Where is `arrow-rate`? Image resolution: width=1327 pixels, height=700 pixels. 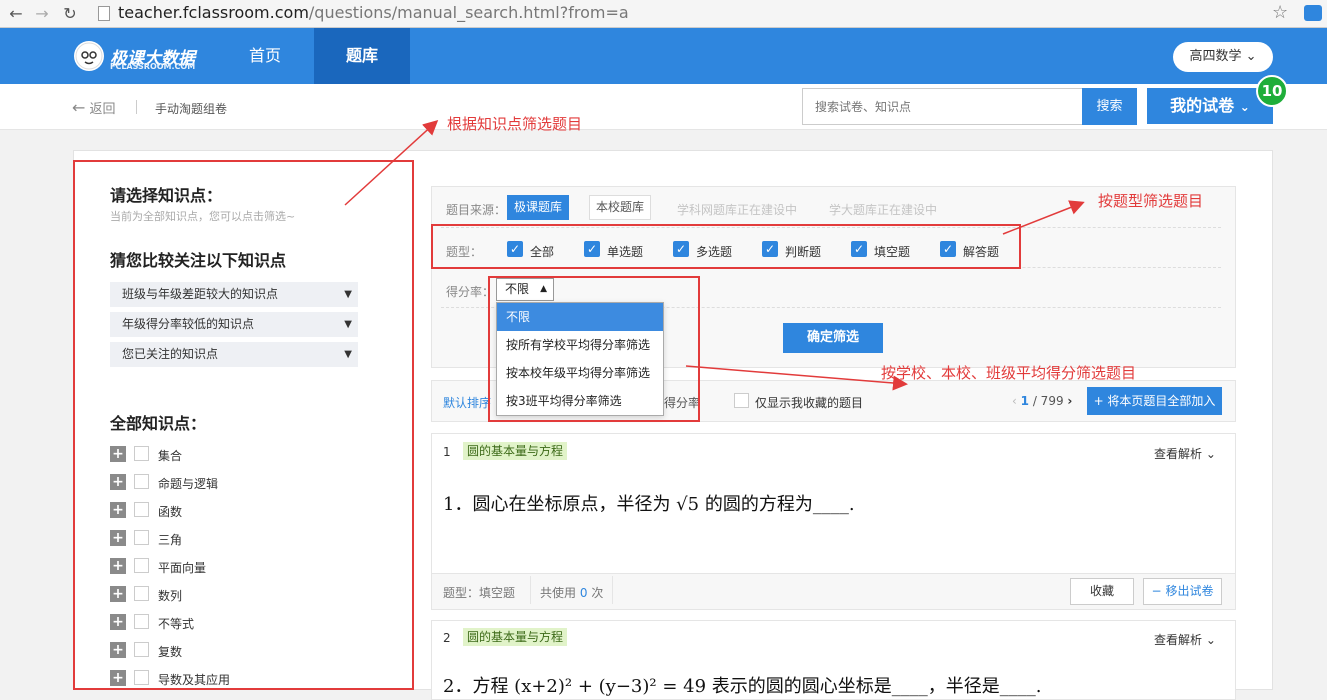 arrow-rate is located at coordinates (796, 378).